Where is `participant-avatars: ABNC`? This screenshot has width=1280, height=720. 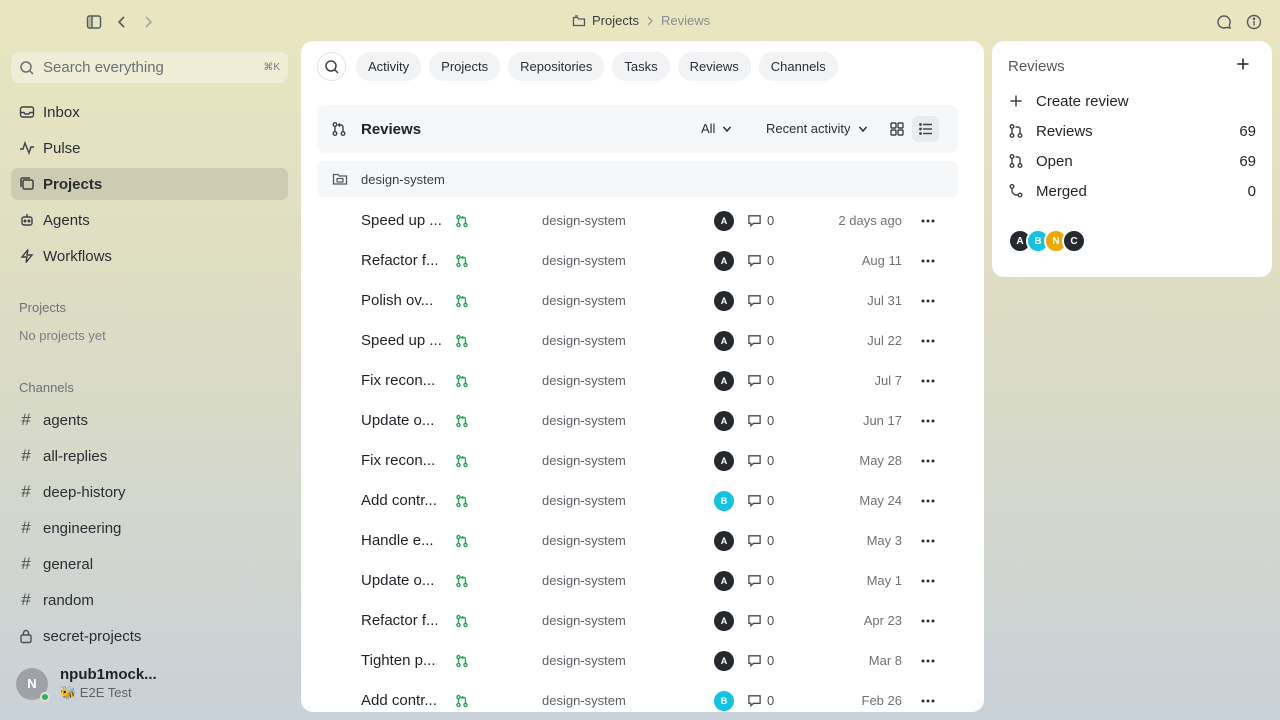
participant-avatars: ABNC is located at coordinates (1047, 241).